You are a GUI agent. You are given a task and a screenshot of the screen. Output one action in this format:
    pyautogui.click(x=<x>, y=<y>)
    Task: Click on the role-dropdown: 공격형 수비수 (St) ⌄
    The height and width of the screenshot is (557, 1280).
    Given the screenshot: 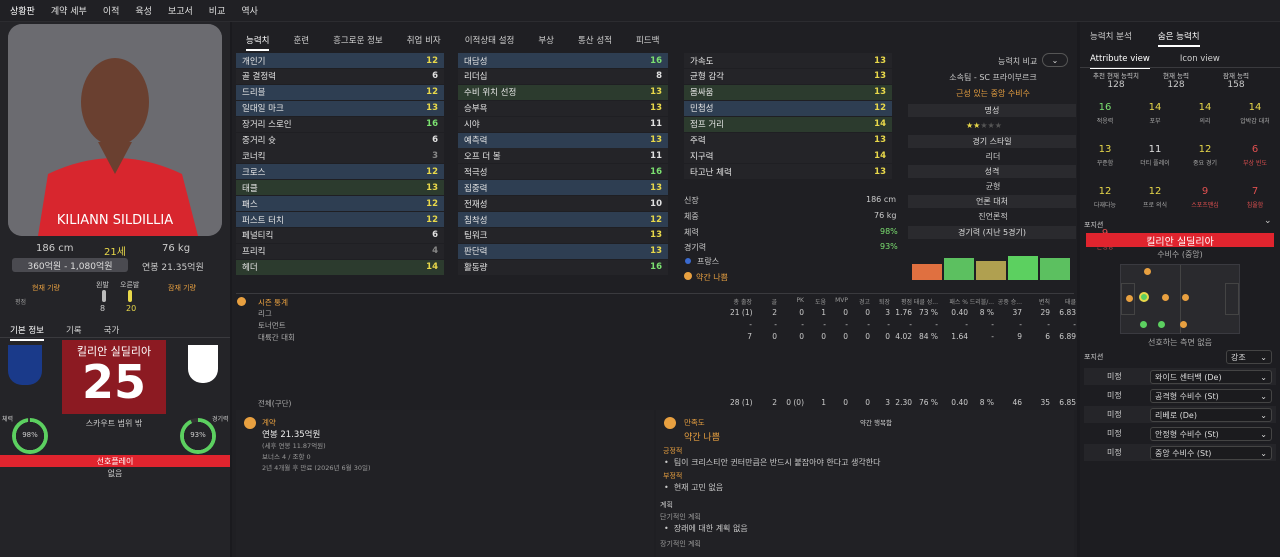 What is the action you would take?
    pyautogui.click(x=1211, y=396)
    